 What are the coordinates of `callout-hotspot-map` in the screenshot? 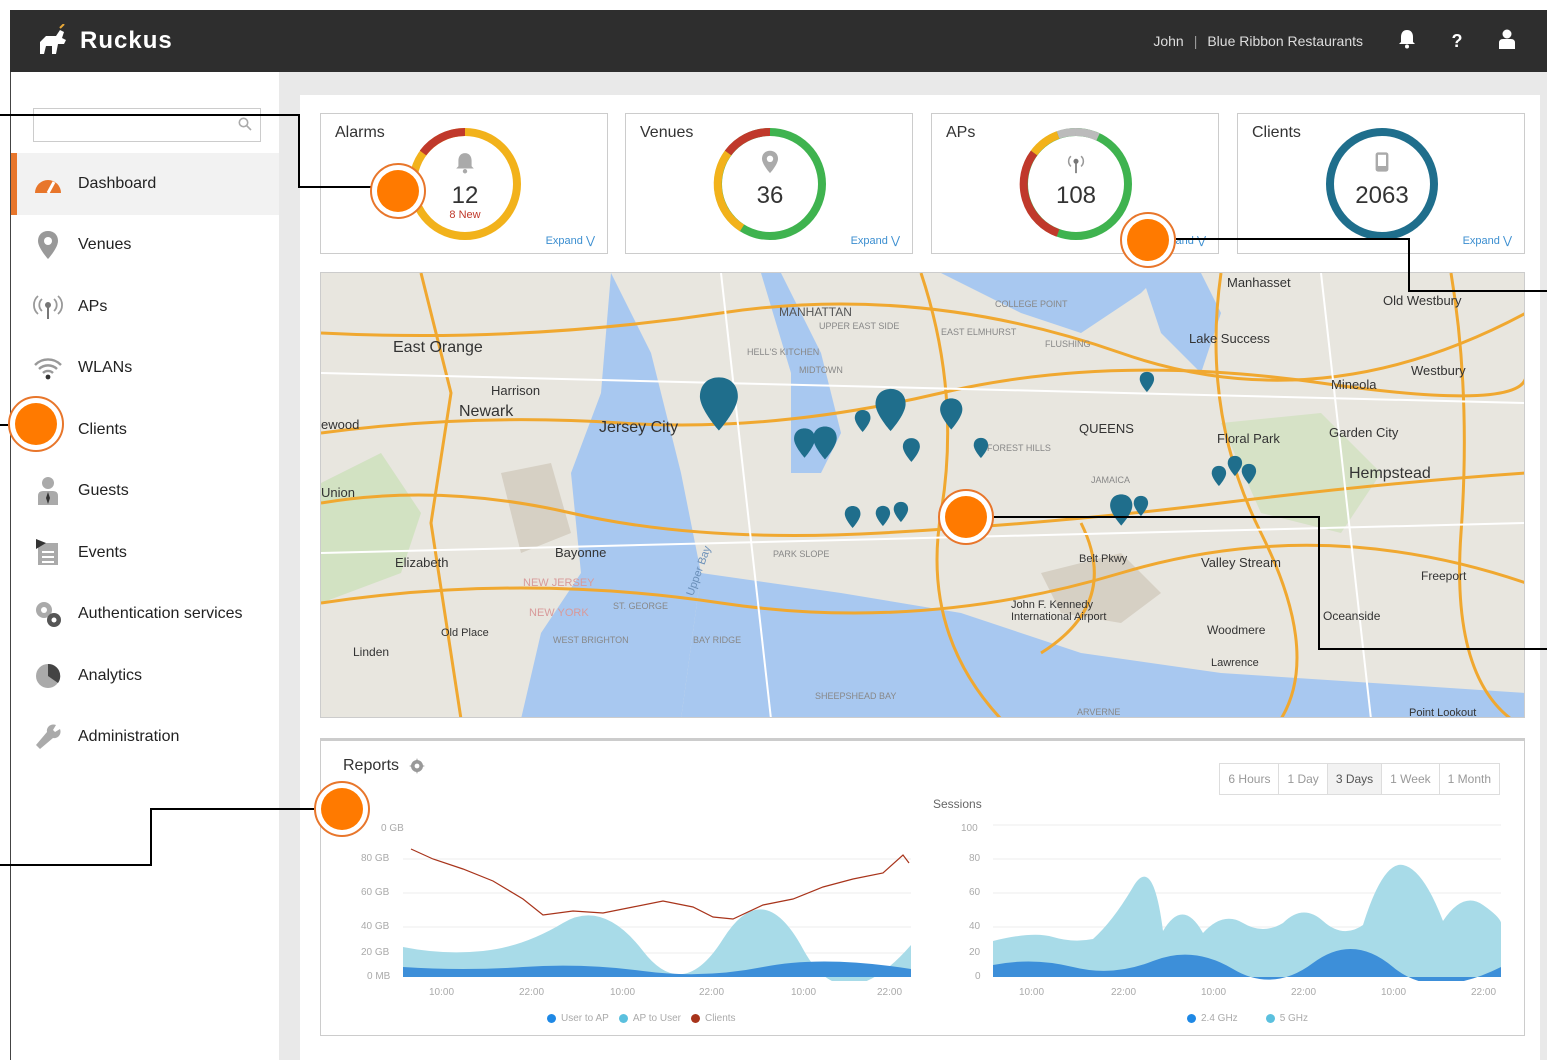 It's located at (966, 517).